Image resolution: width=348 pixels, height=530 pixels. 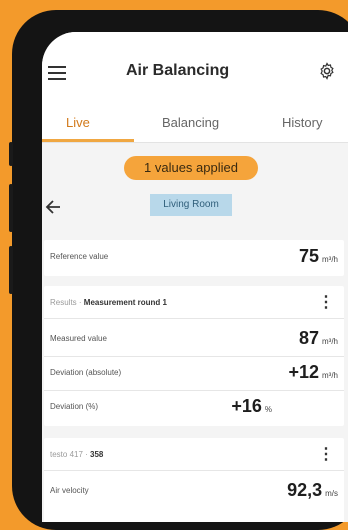 What do you see at coordinates (191, 205) in the screenshot?
I see `room-chip: Living Room` at bounding box center [191, 205].